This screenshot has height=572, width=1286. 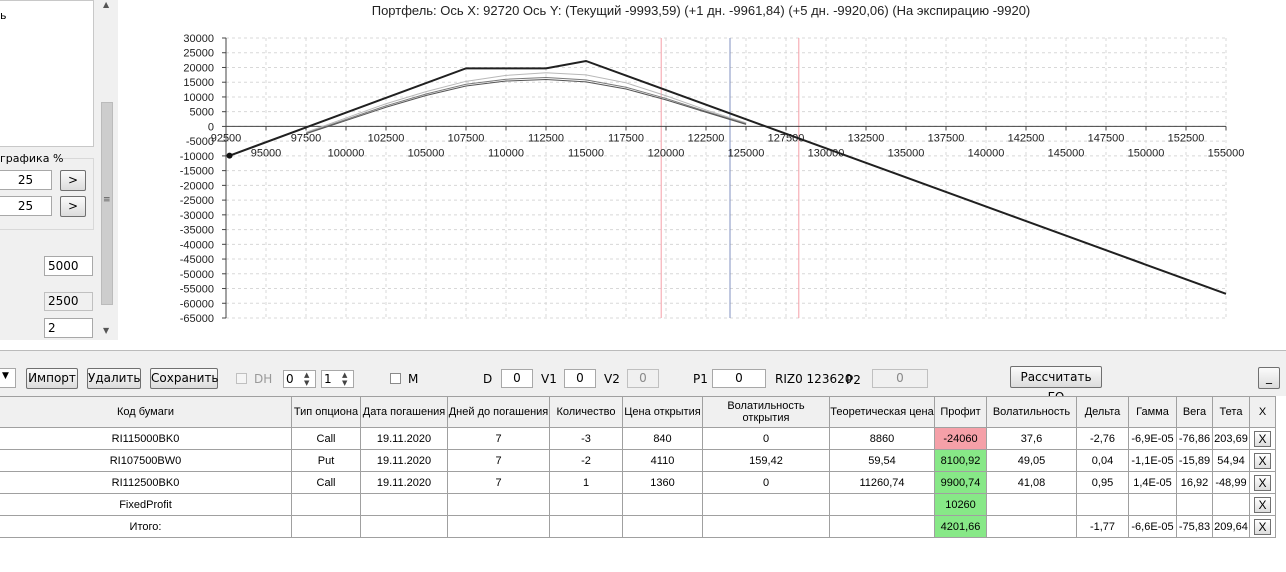 I want to click on cell-gamma: 1,4E-05, so click(x=1152, y=482).